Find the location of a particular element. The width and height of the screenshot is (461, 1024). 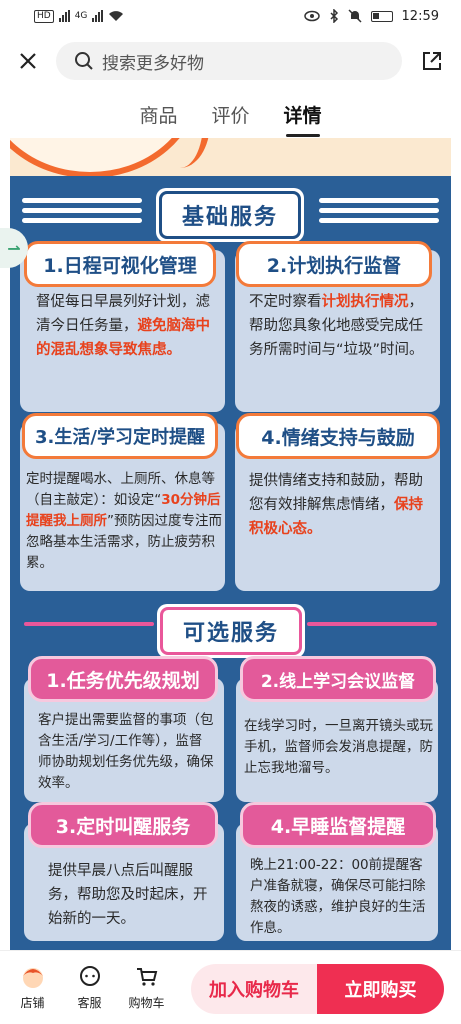

arrow-icon: ⇀ is located at coordinates (14, 248).